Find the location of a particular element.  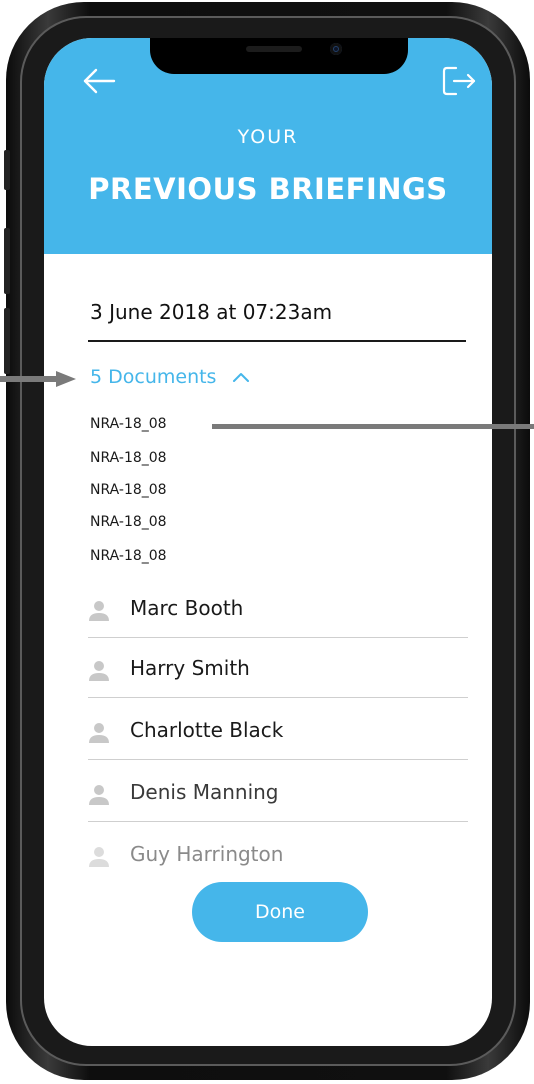

person-name: Harry Smith is located at coordinates (190, 668).